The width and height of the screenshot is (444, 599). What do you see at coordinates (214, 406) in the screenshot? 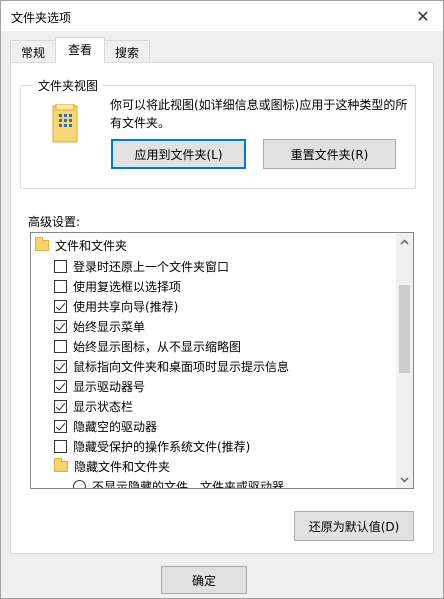
I see `checkbox-show-status-bar: 显示状态栏` at bounding box center [214, 406].